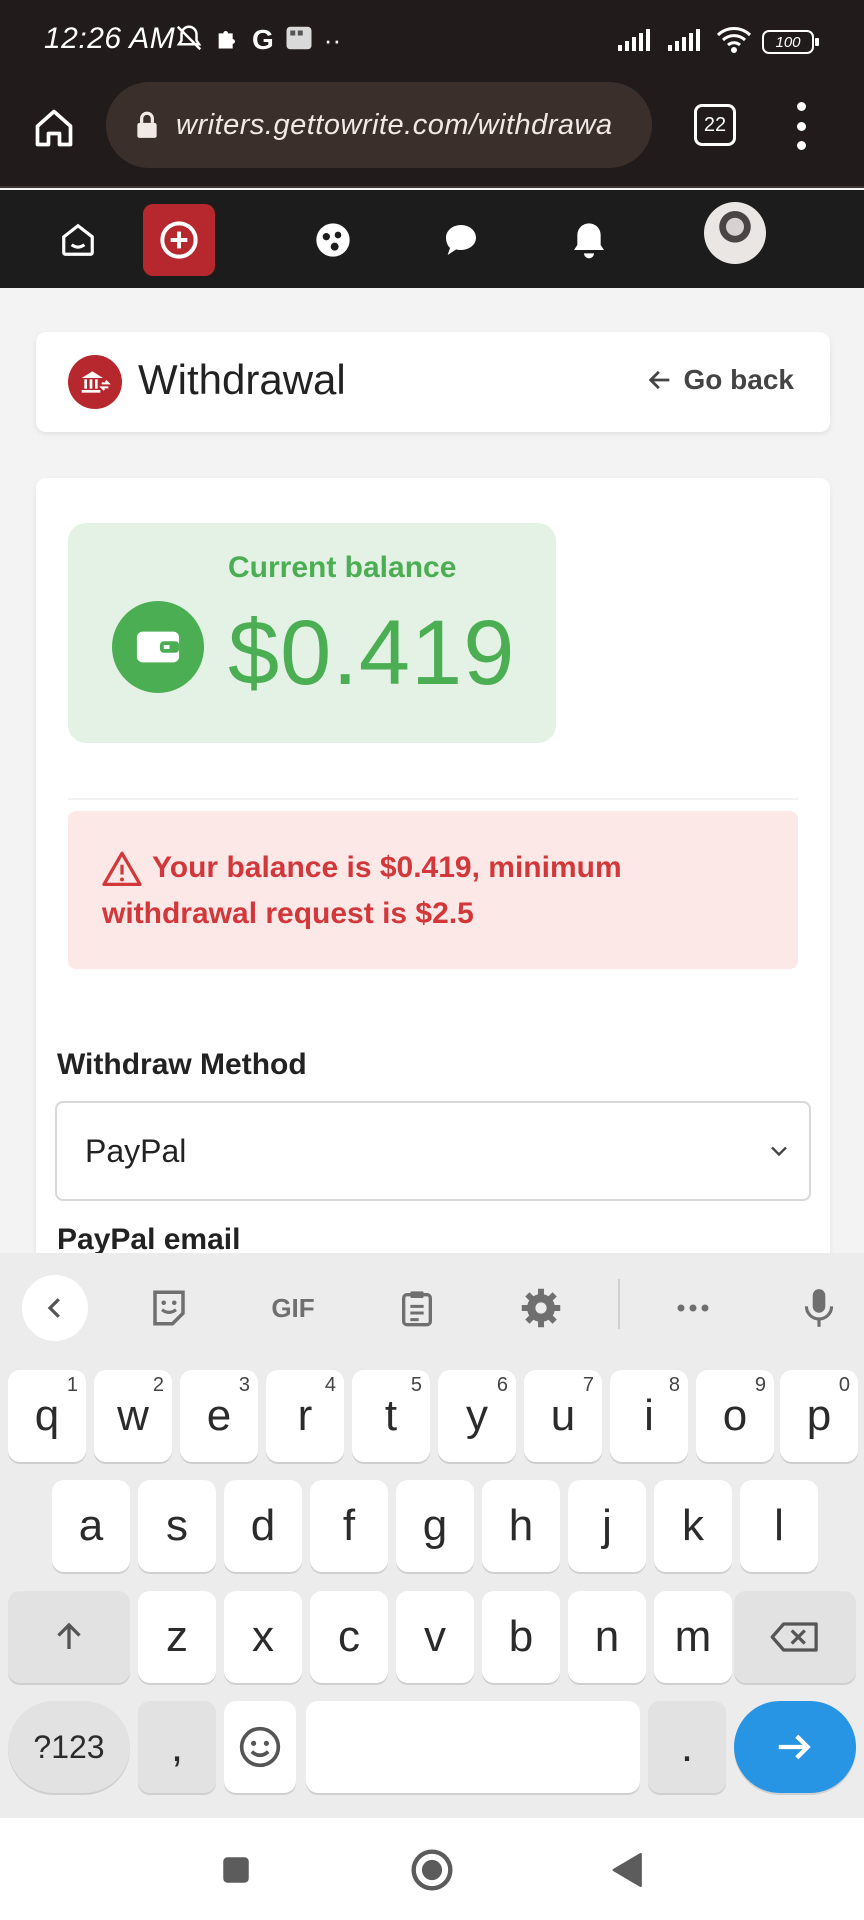 The width and height of the screenshot is (864, 1920). Describe the element at coordinates (391, 1416) in the screenshot. I see `key-t: t5` at that location.